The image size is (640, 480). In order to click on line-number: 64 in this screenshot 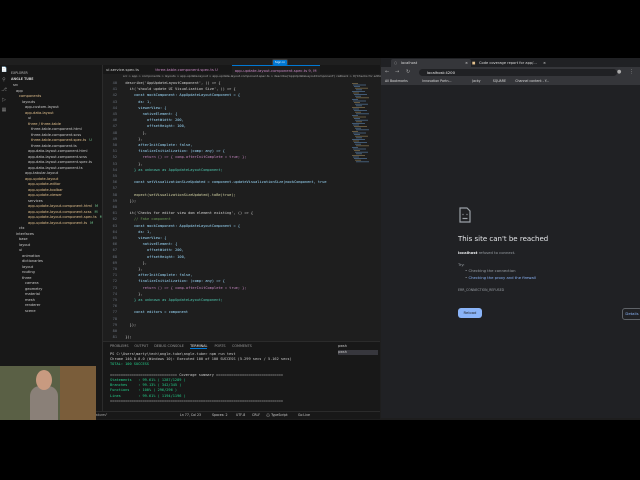, I will do `click(114, 231)`.